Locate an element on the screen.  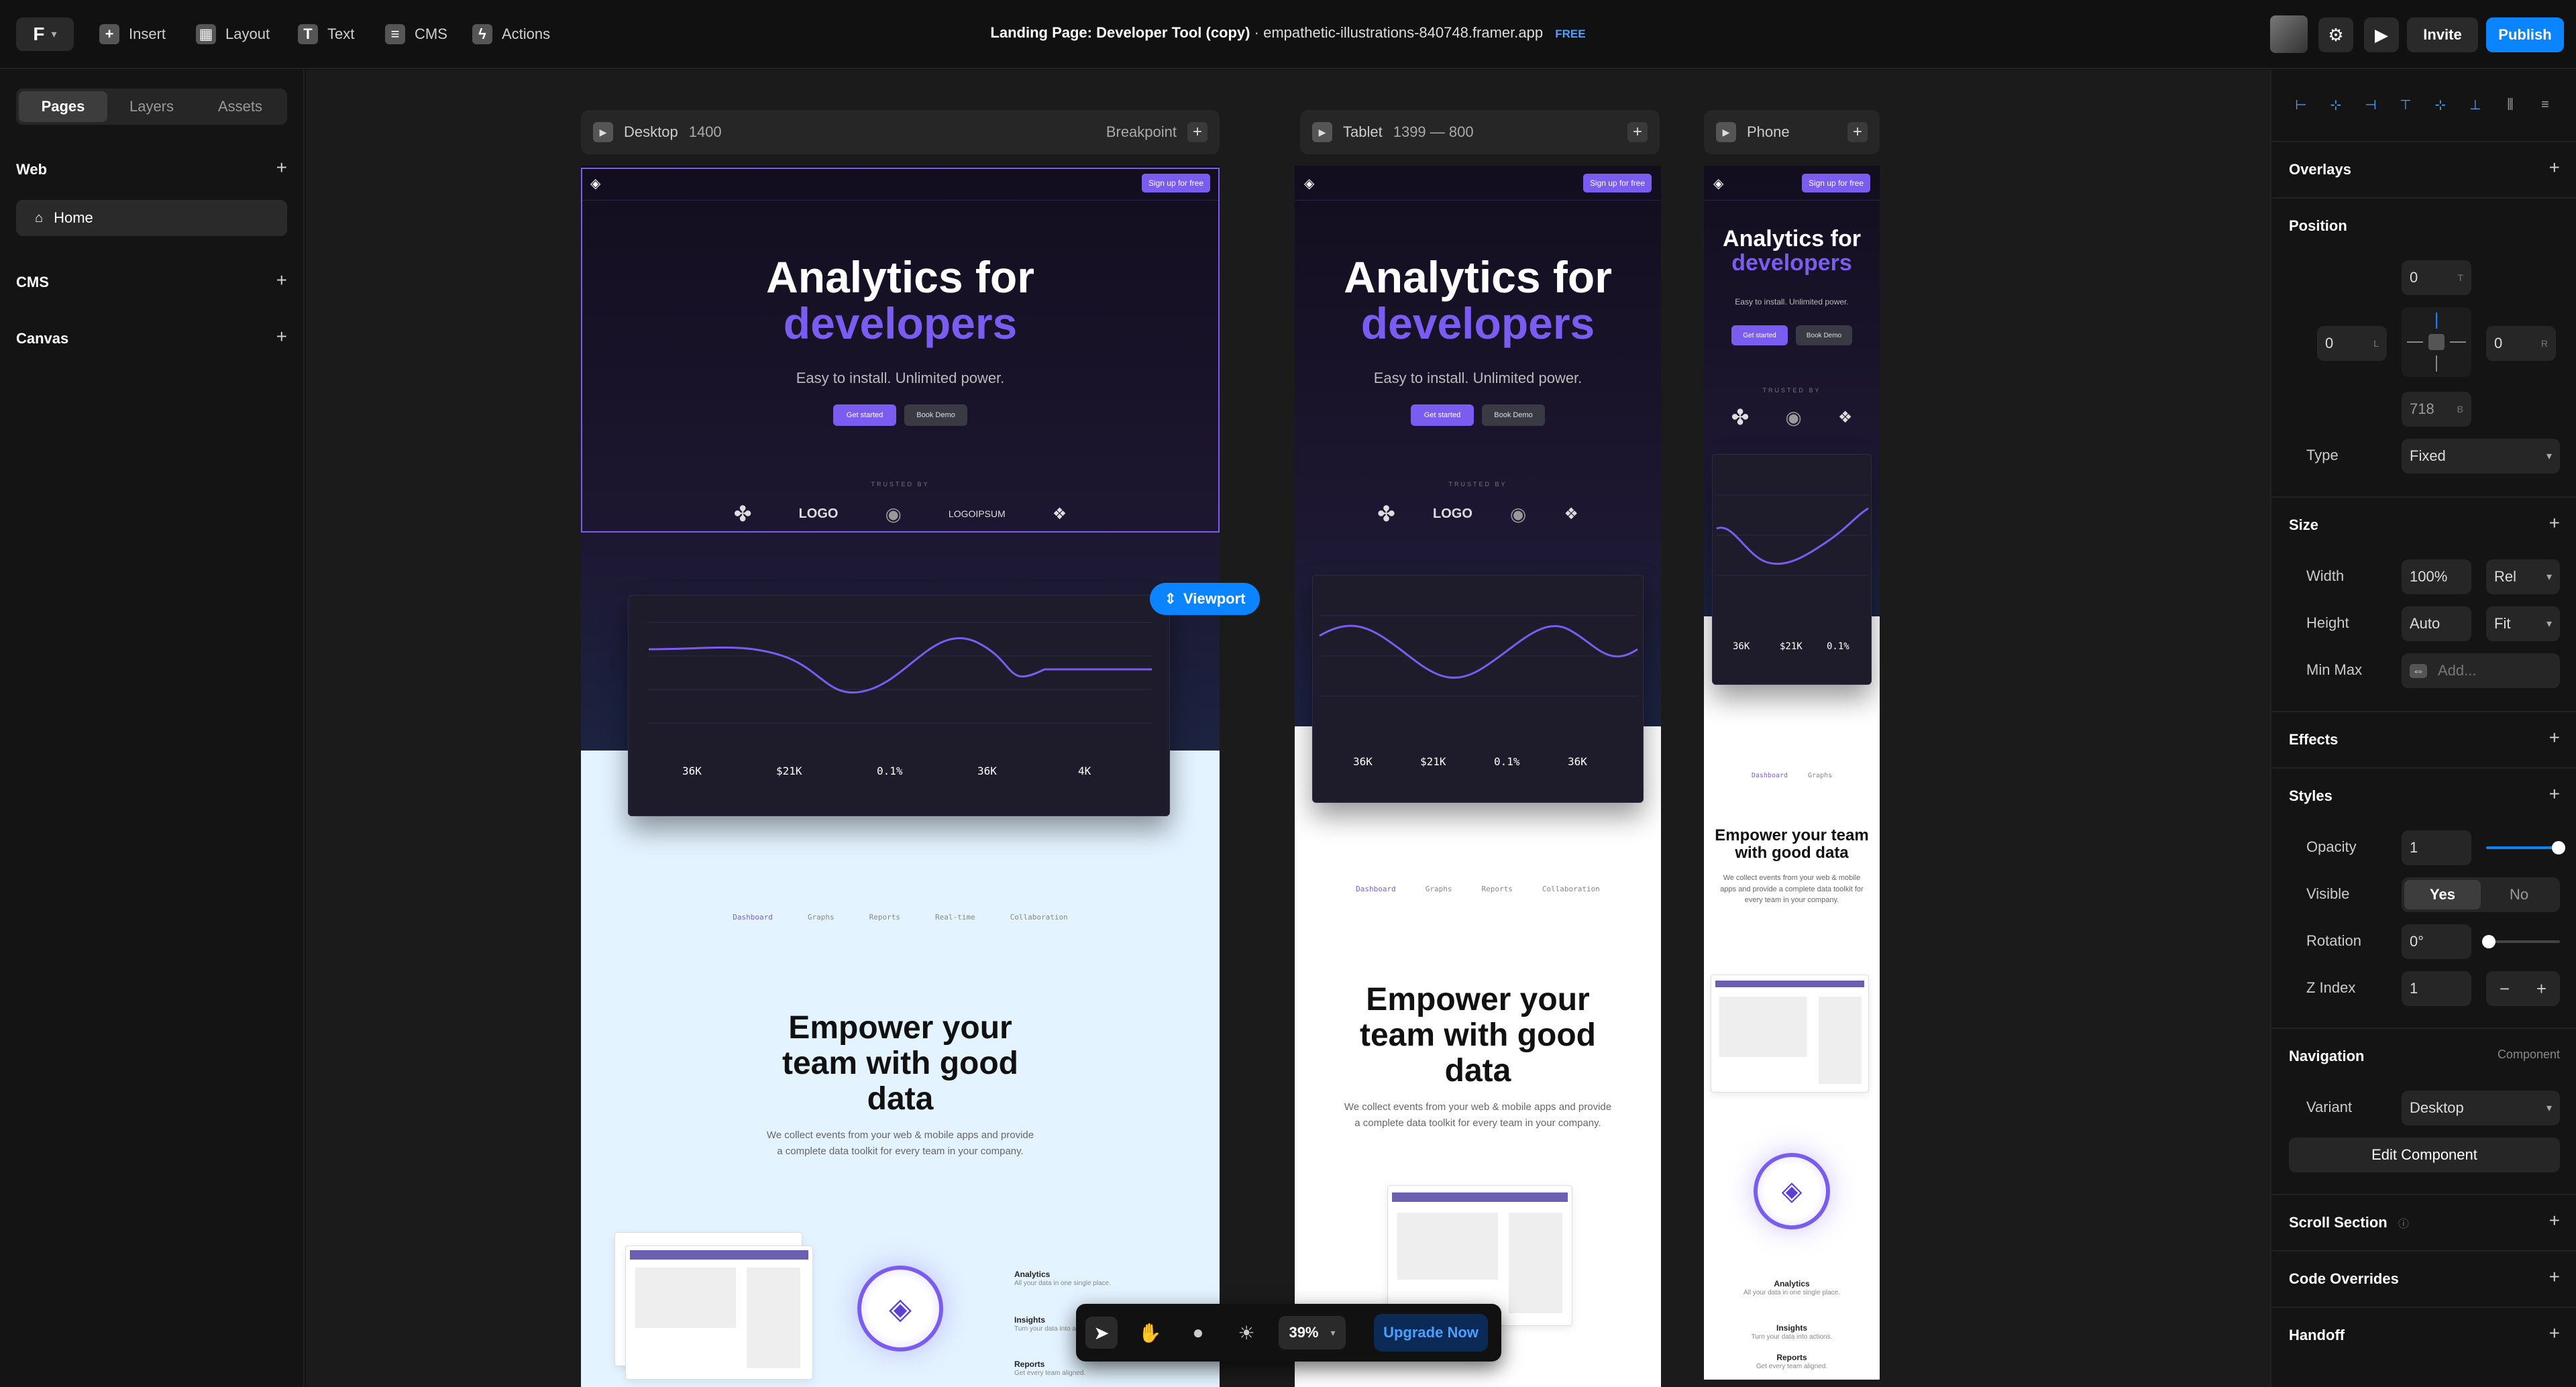
add-scroll-section-button: + is located at coordinates (2554, 1220).